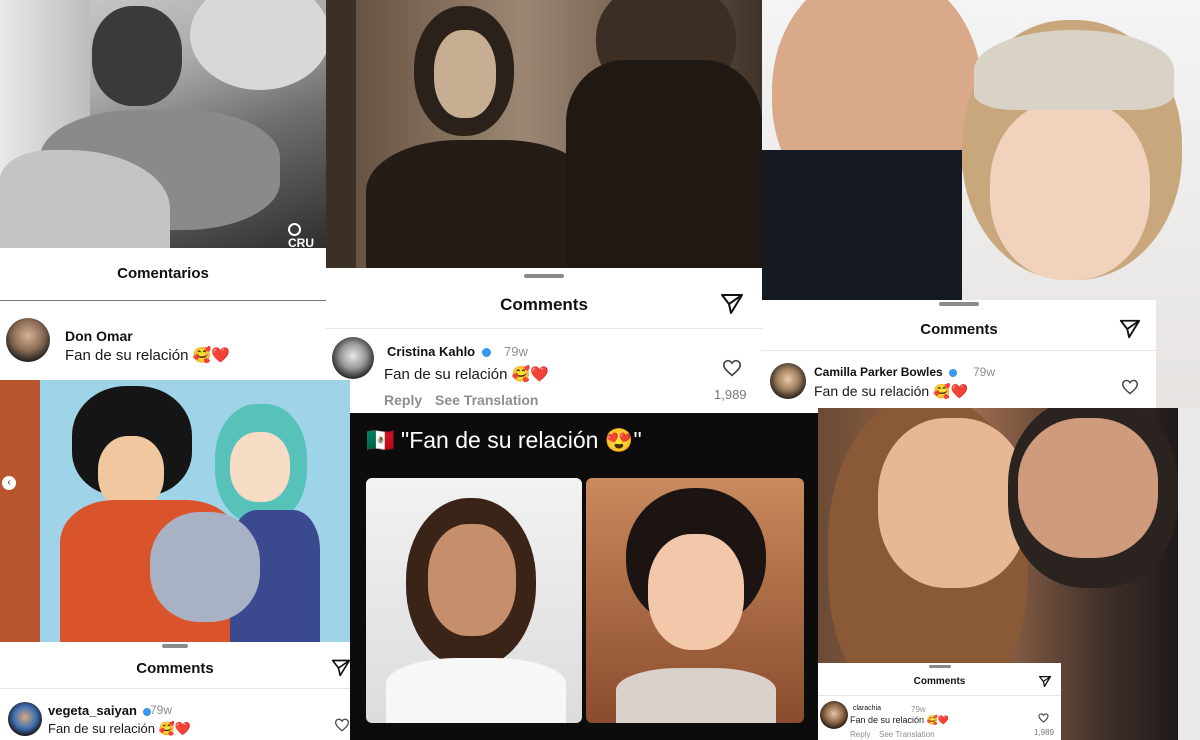 The height and width of the screenshot is (740, 1200). Describe the element at coordinates (380, 441) in the screenshot. I see `mexico-flag-icon: 🇲🇽` at that location.